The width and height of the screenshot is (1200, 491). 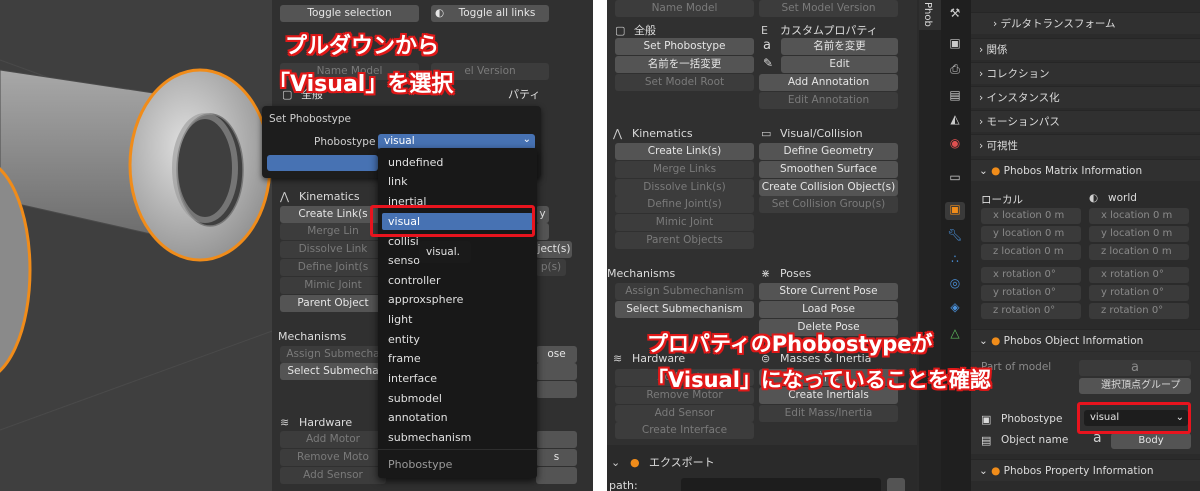 I want to click on world-x-rotation: x rotation 0°, so click(x=1139, y=275).